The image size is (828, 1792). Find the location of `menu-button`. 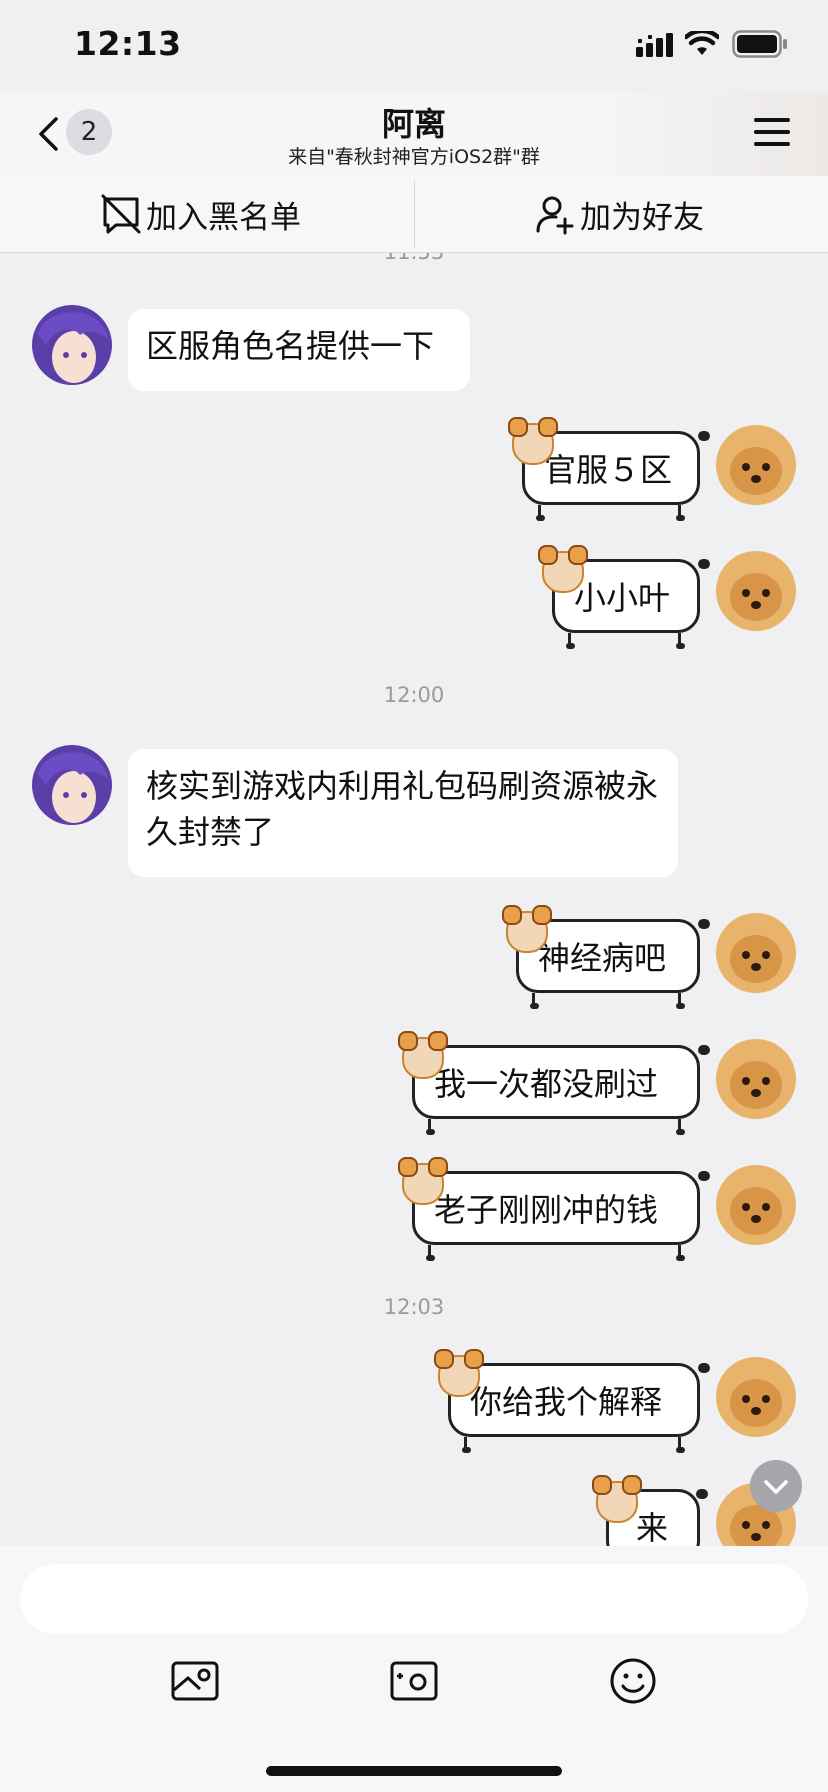

menu-button is located at coordinates (772, 132).